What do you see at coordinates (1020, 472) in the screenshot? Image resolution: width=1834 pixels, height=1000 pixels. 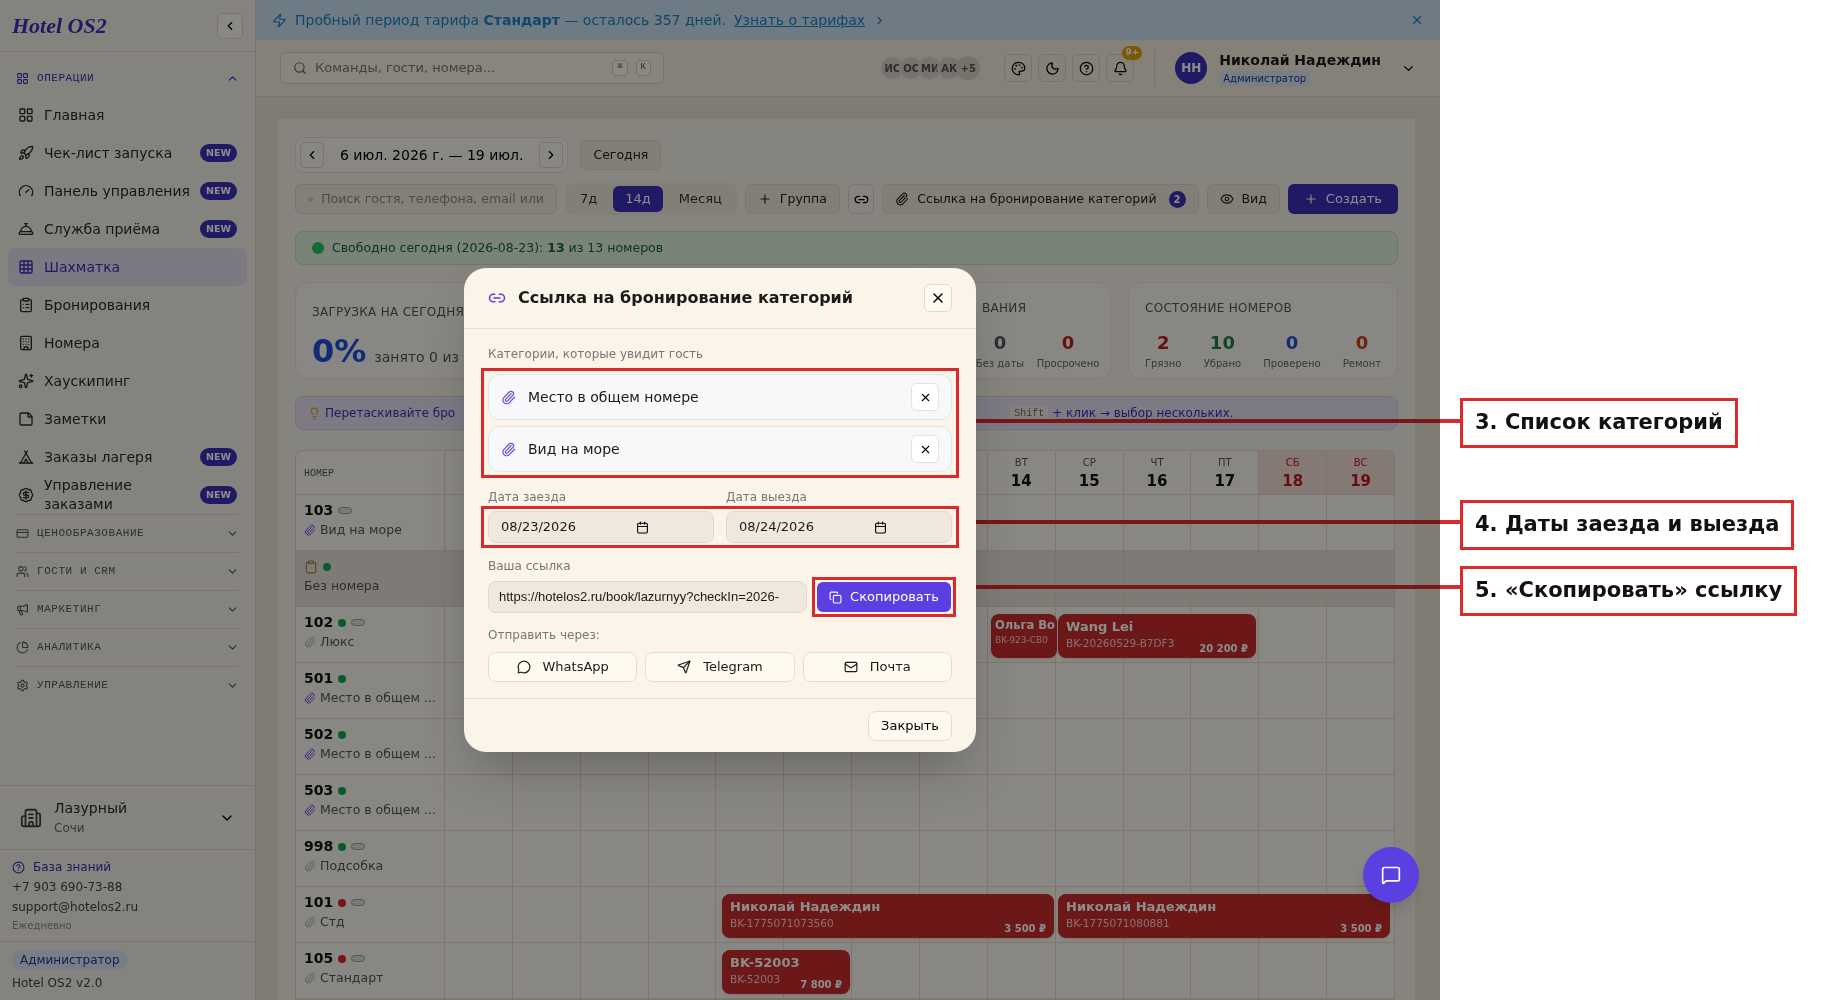 I see `day-header: ВТ 14` at bounding box center [1020, 472].